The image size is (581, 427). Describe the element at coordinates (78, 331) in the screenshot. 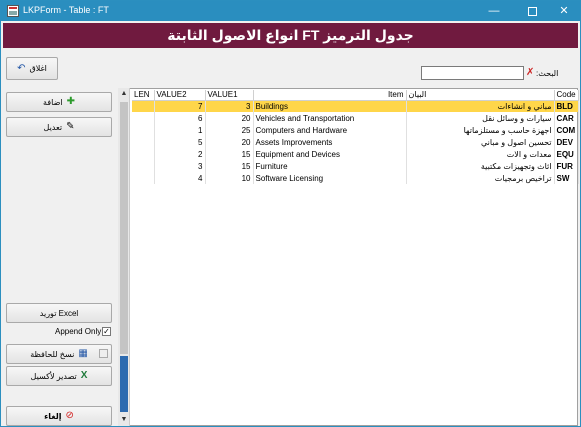

I see `append-only-label: Append Only` at that location.